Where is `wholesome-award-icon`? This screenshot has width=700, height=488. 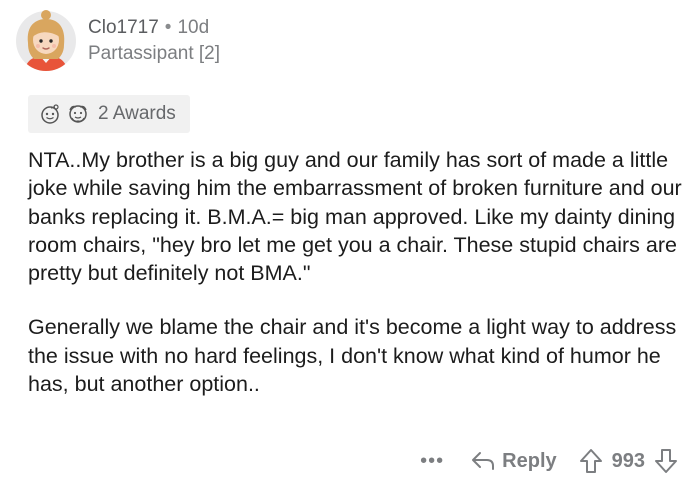 wholesome-award-icon is located at coordinates (50, 114).